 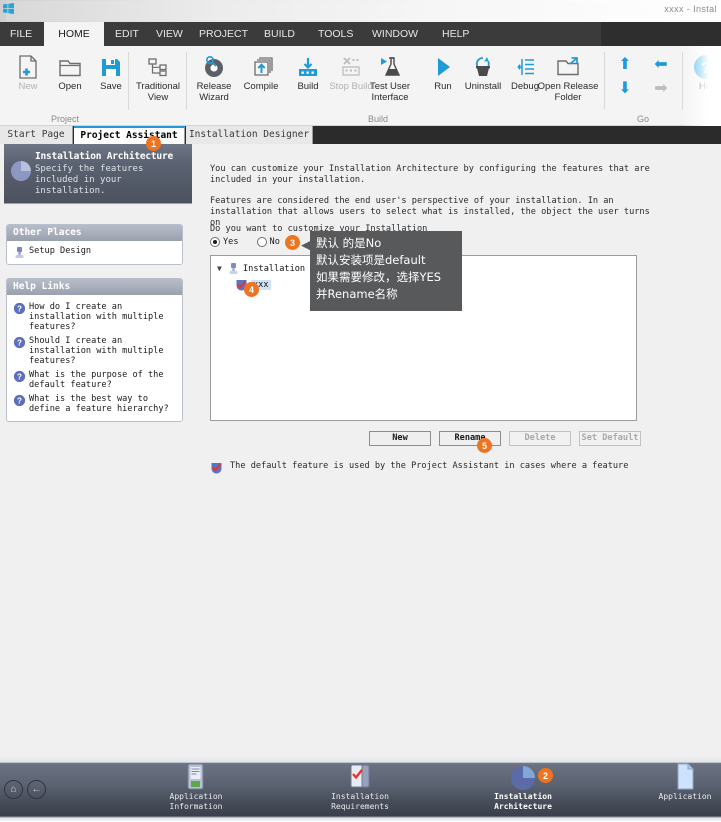 What do you see at coordinates (36, 789) in the screenshot?
I see `back-arrow-icon: ←` at bounding box center [36, 789].